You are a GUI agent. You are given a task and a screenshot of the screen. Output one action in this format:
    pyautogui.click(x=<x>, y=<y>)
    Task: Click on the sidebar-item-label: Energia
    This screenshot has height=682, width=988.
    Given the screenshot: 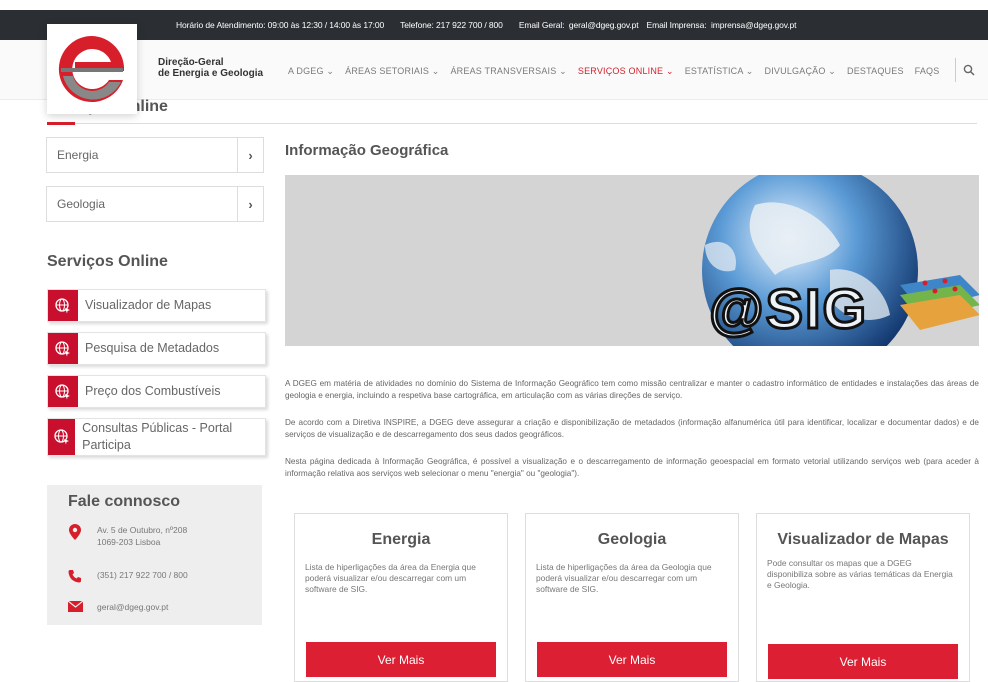 What is the action you would take?
    pyautogui.click(x=78, y=155)
    